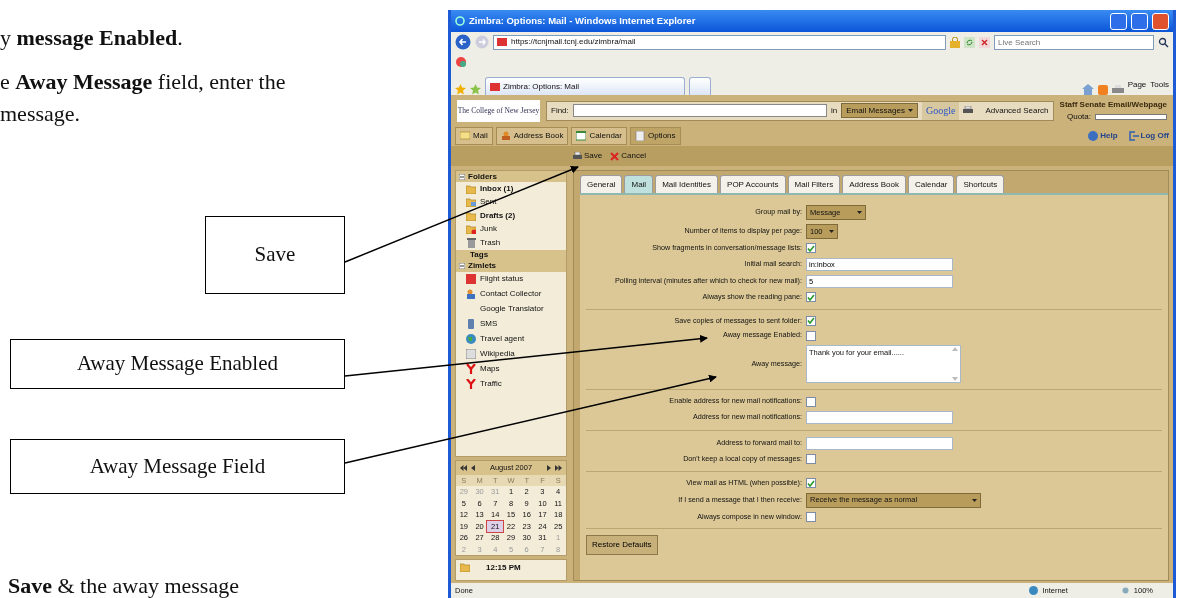  I want to click on page-menu: Page, so click(1137, 85).